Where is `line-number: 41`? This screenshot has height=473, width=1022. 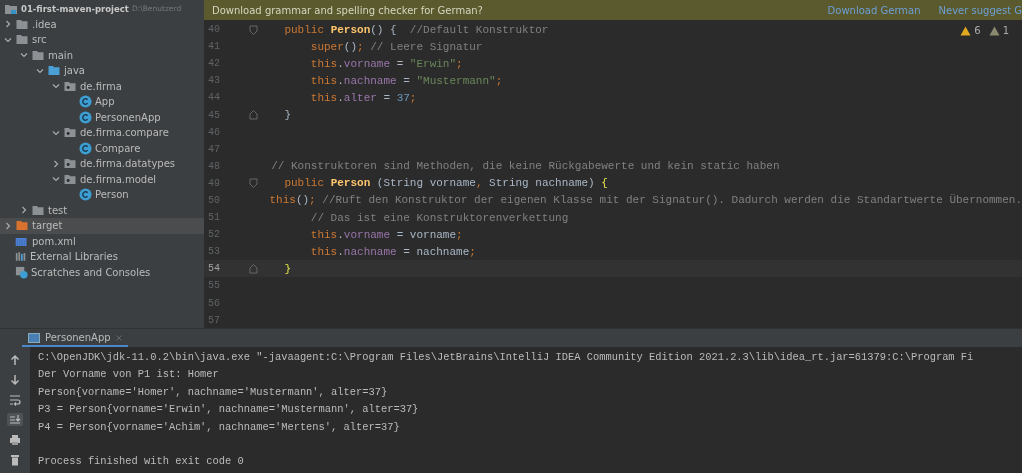
line-number: 41 is located at coordinates (214, 47).